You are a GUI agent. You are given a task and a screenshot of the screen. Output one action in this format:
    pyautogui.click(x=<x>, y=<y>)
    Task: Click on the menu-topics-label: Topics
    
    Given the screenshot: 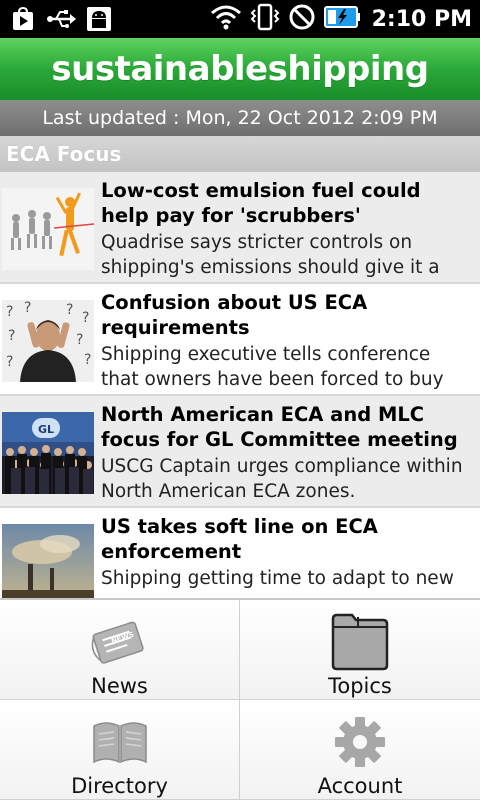 What is the action you would take?
    pyautogui.click(x=360, y=686)
    